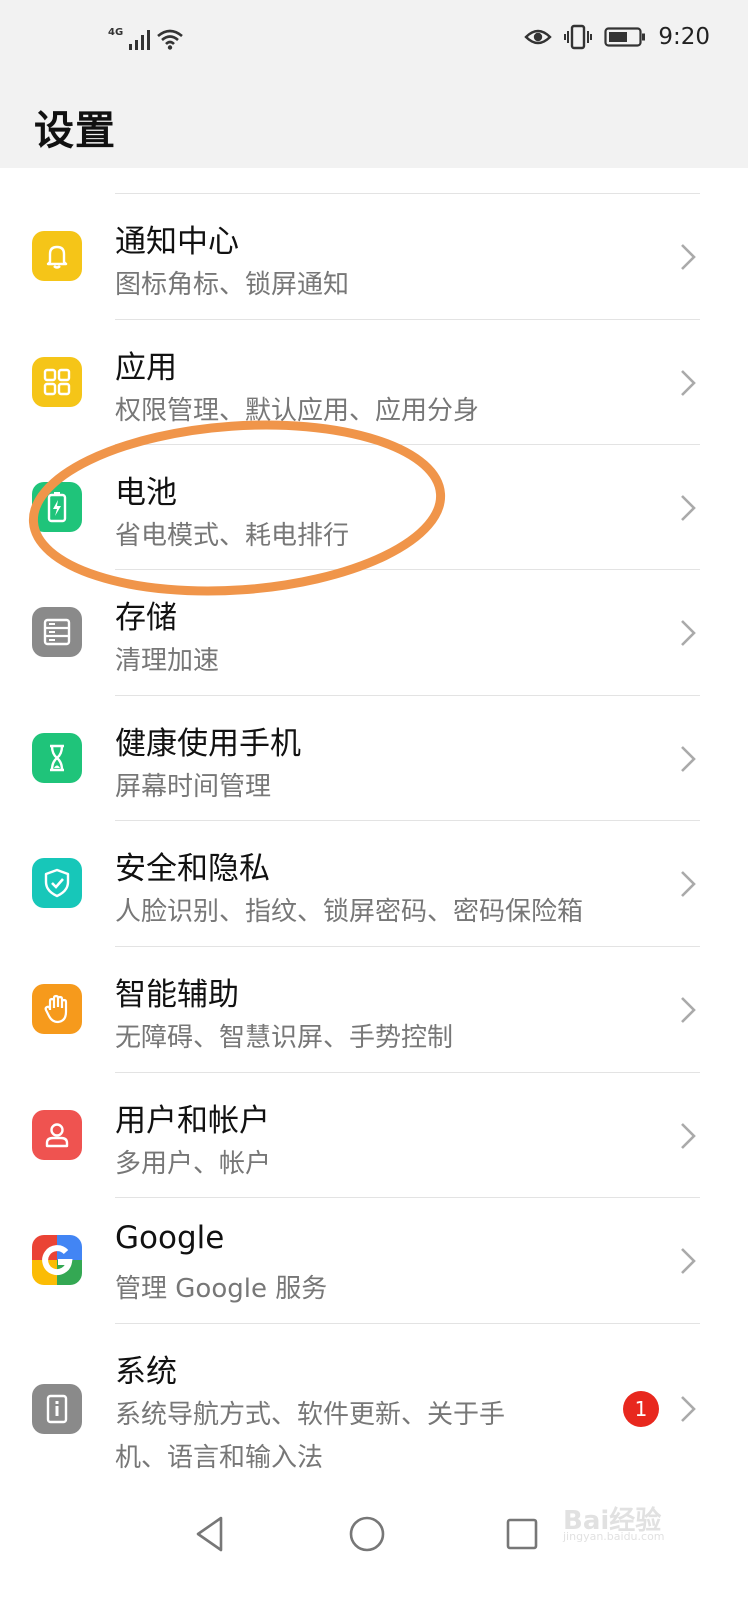 This screenshot has width=748, height=1600. I want to click on recents-icon, so click(522, 1534).